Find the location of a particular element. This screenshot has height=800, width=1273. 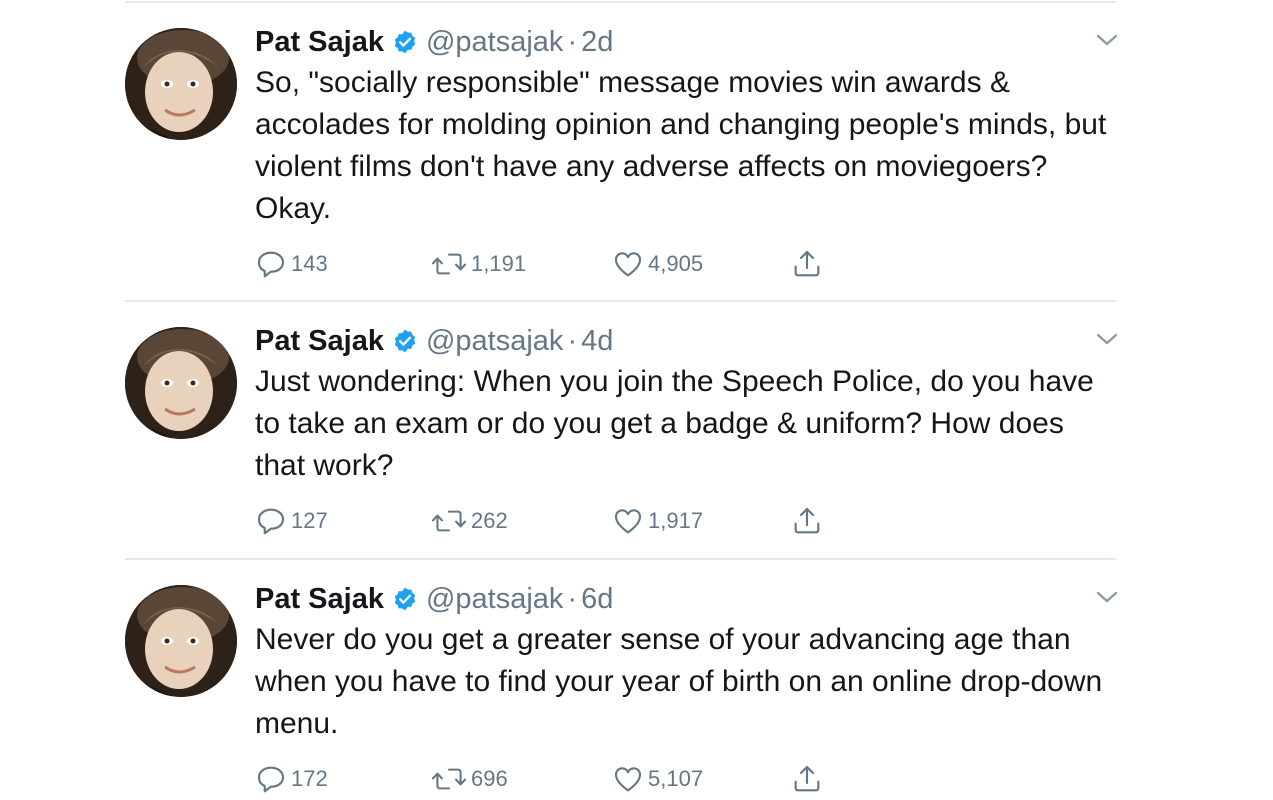

tweet-actions: 172 696 5,107 is located at coordinates (555, 779).